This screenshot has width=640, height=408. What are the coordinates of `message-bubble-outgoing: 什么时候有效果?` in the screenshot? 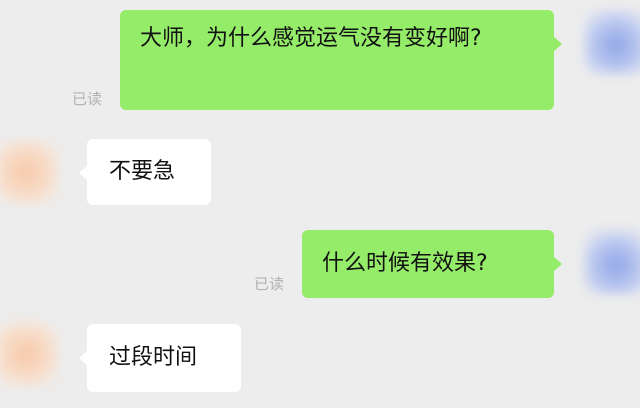 It's located at (432, 264).